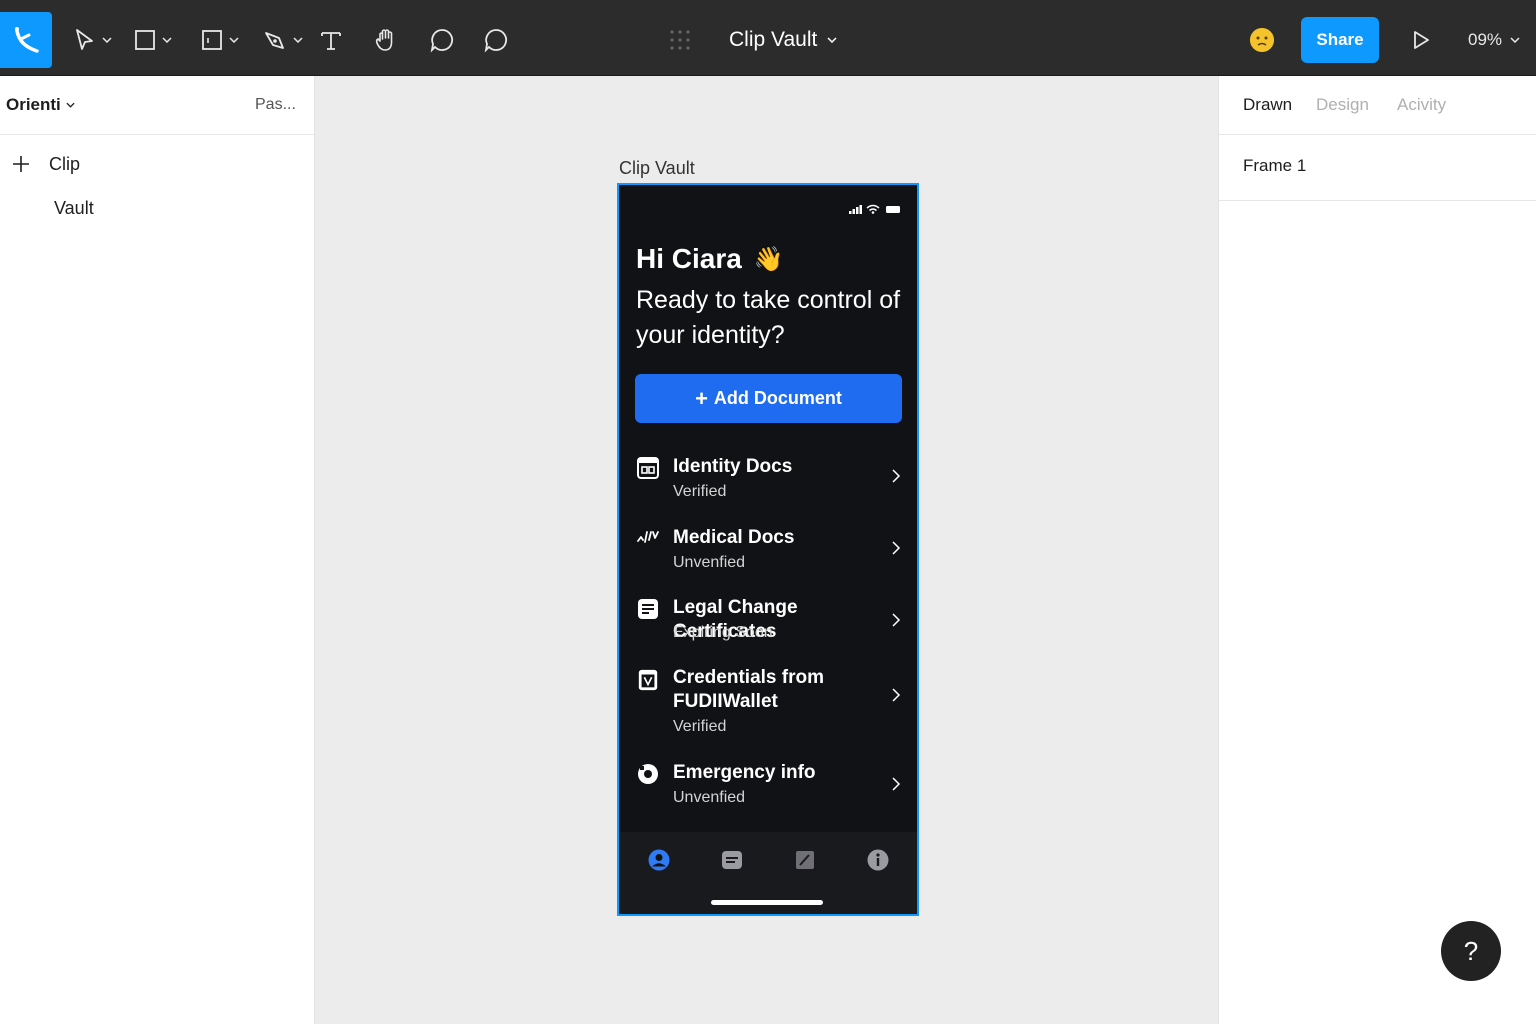 Image resolution: width=1536 pixels, height=1024 pixels. I want to click on hand-tool, so click(387, 40).